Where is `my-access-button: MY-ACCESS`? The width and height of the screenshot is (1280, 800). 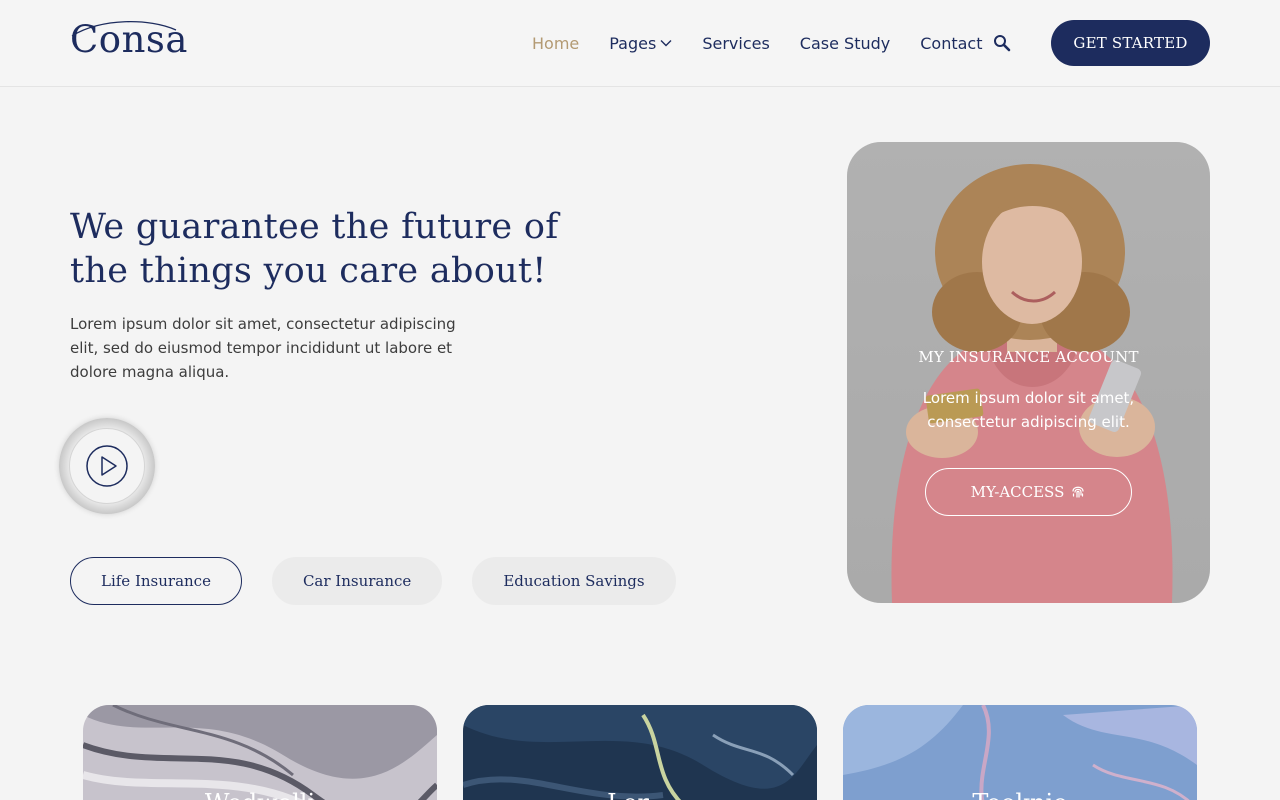 my-access-button: MY-ACCESS is located at coordinates (1028, 492).